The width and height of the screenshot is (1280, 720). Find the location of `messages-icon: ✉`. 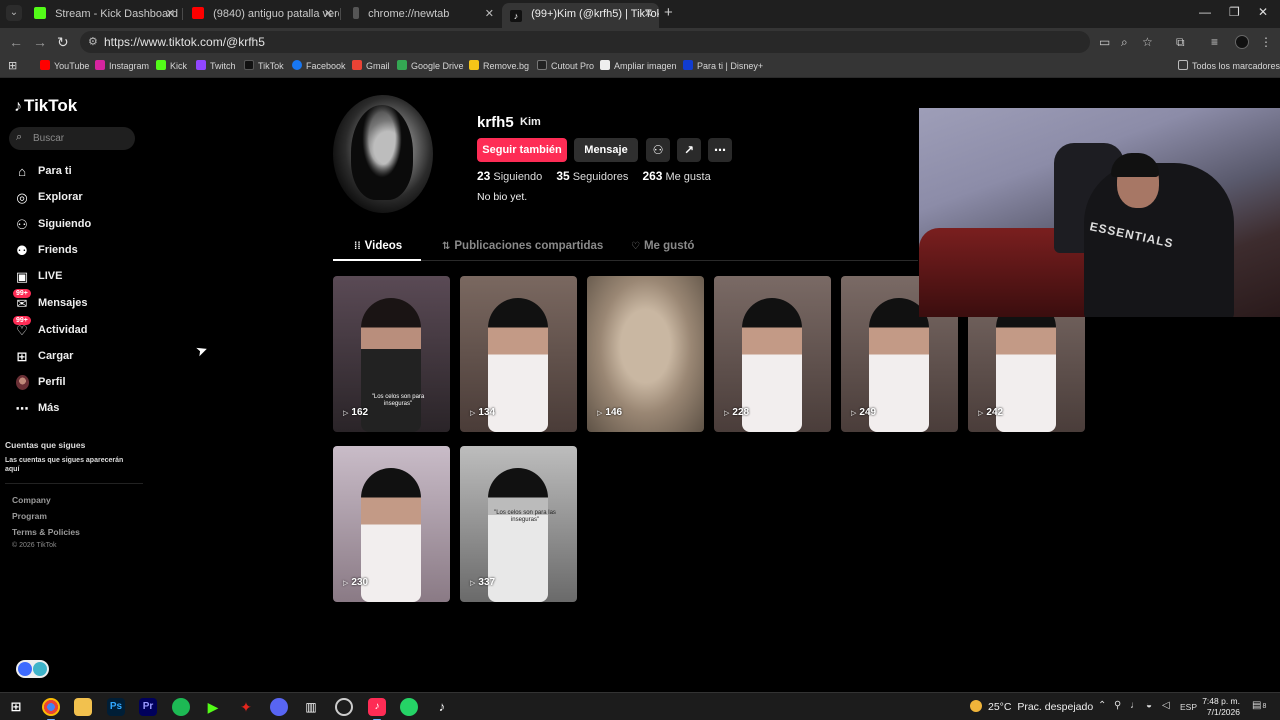

messages-icon: ✉ is located at coordinates (22, 303).